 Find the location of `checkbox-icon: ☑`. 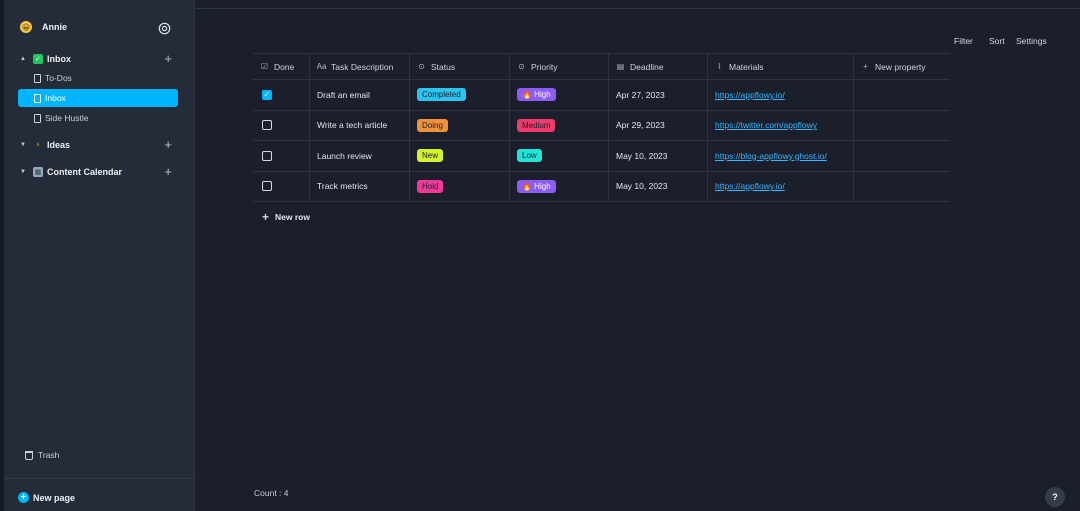

checkbox-icon: ☑ is located at coordinates (264, 66).